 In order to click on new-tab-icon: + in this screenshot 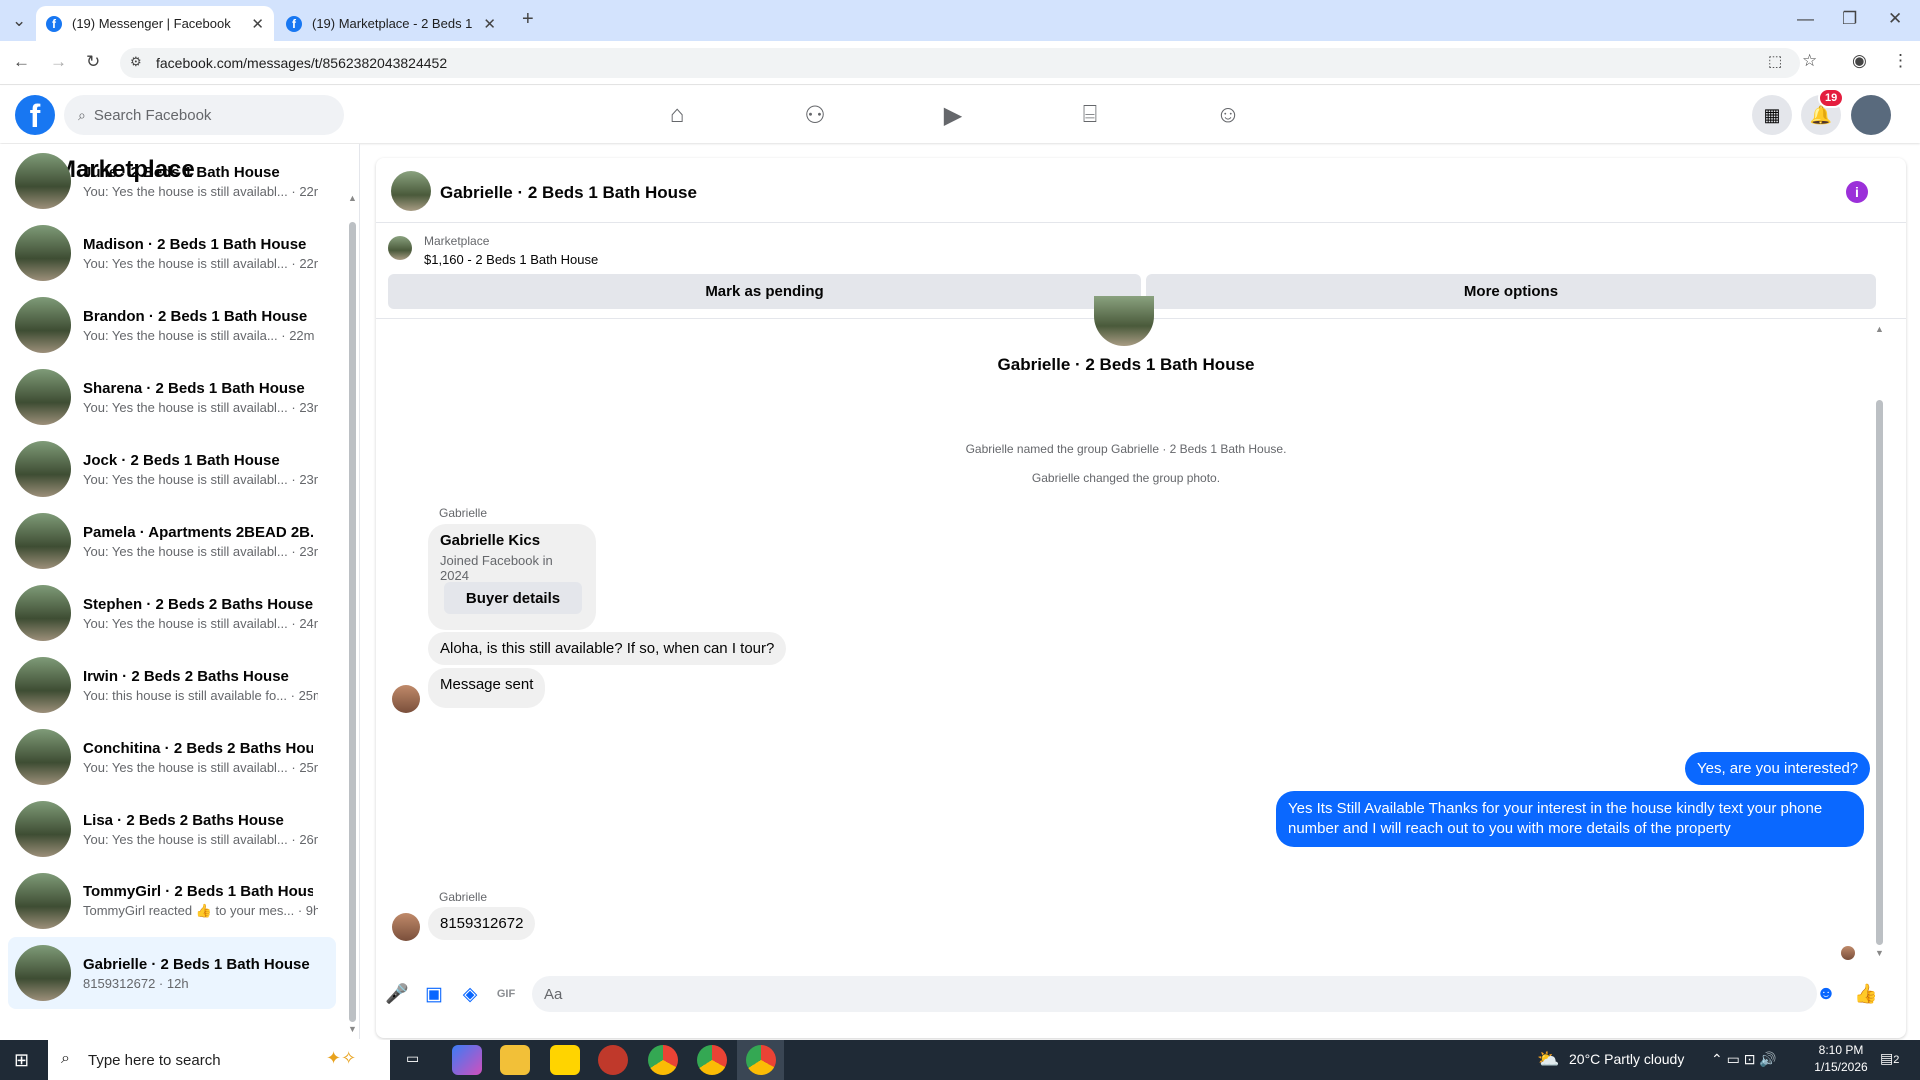, I will do `click(528, 19)`.